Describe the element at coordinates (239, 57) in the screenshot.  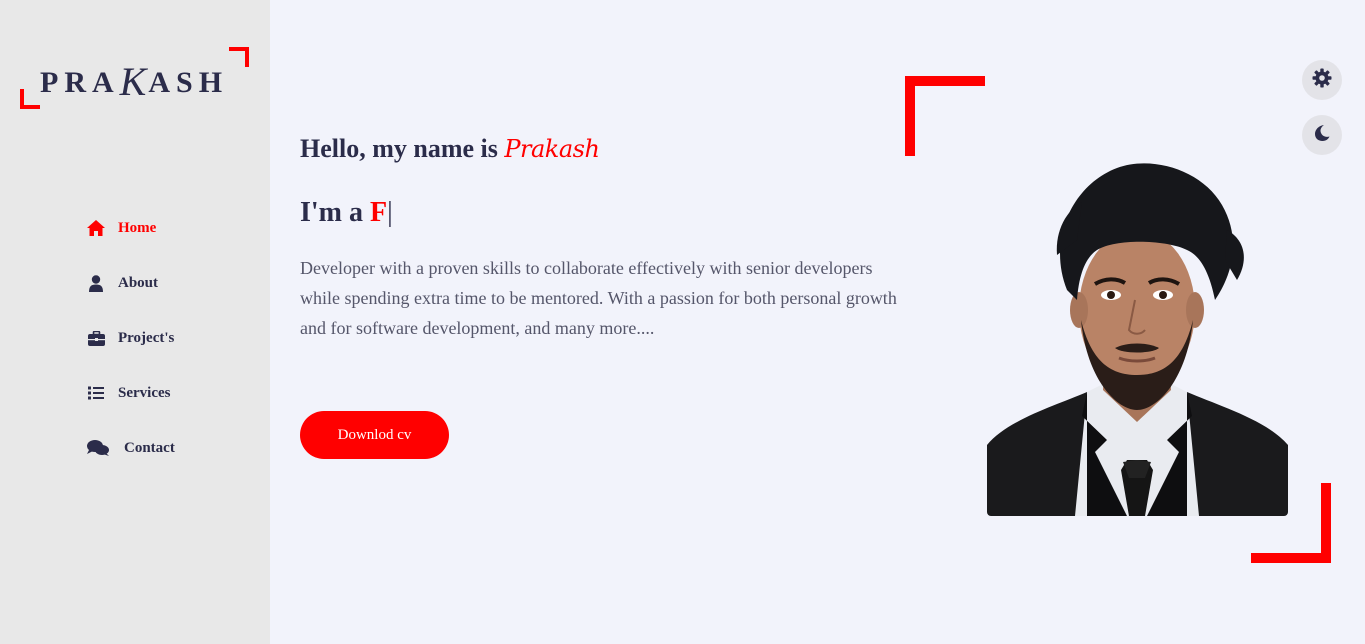
I see `logo-corner-top-right` at that location.